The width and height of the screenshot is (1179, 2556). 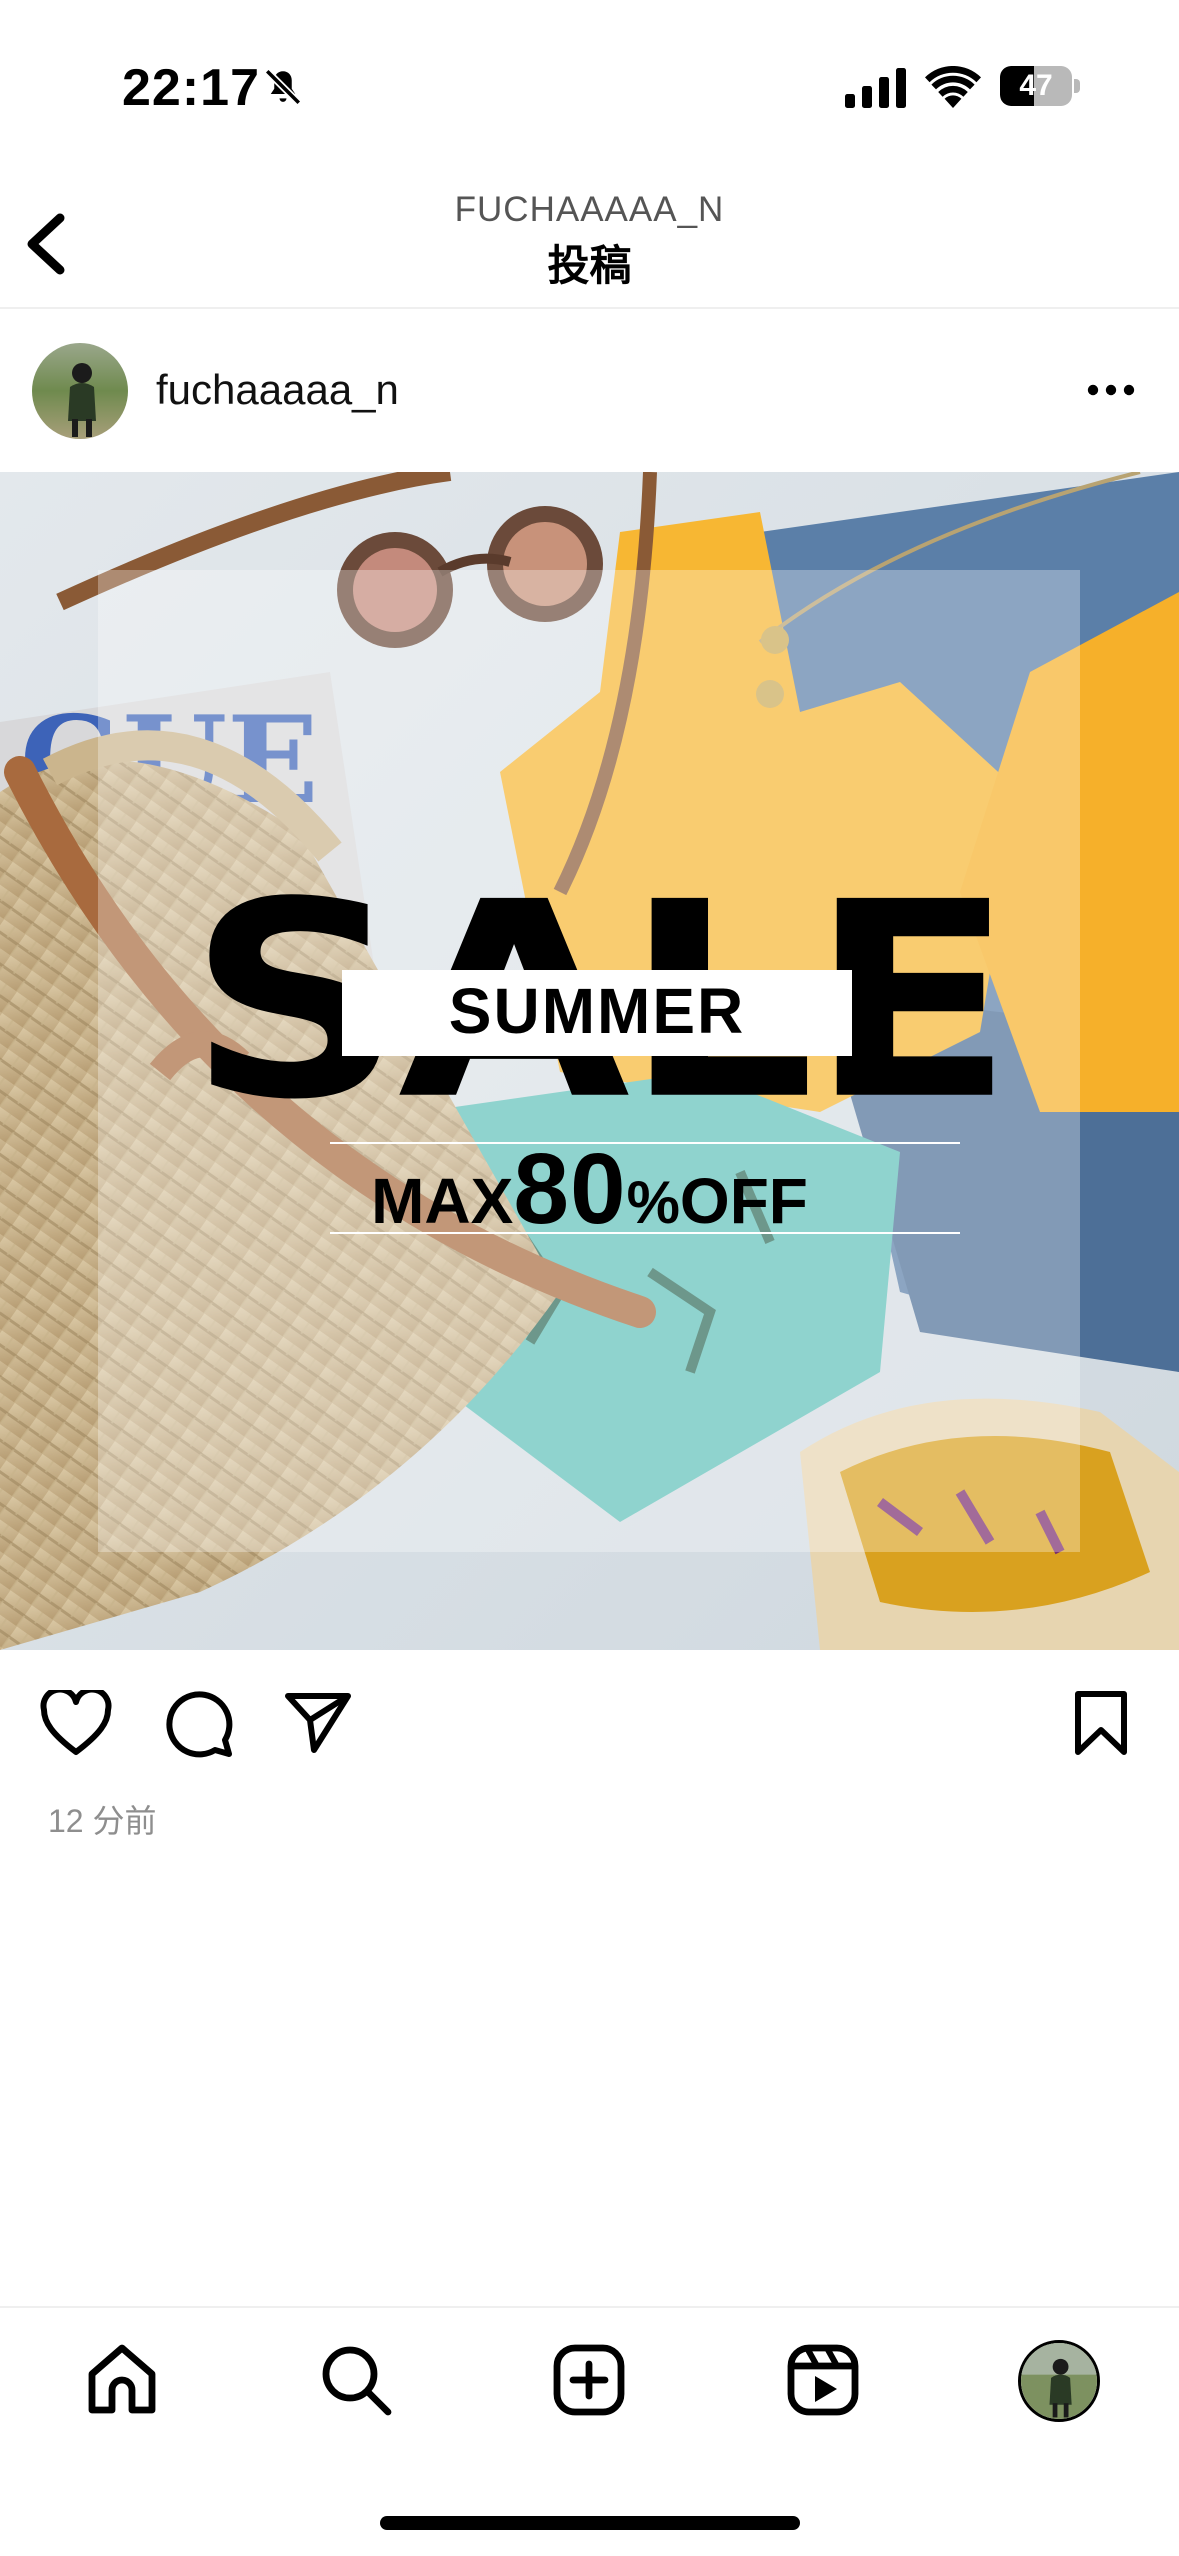 I want to click on offer-off: OFF, so click(x=743, y=1201).